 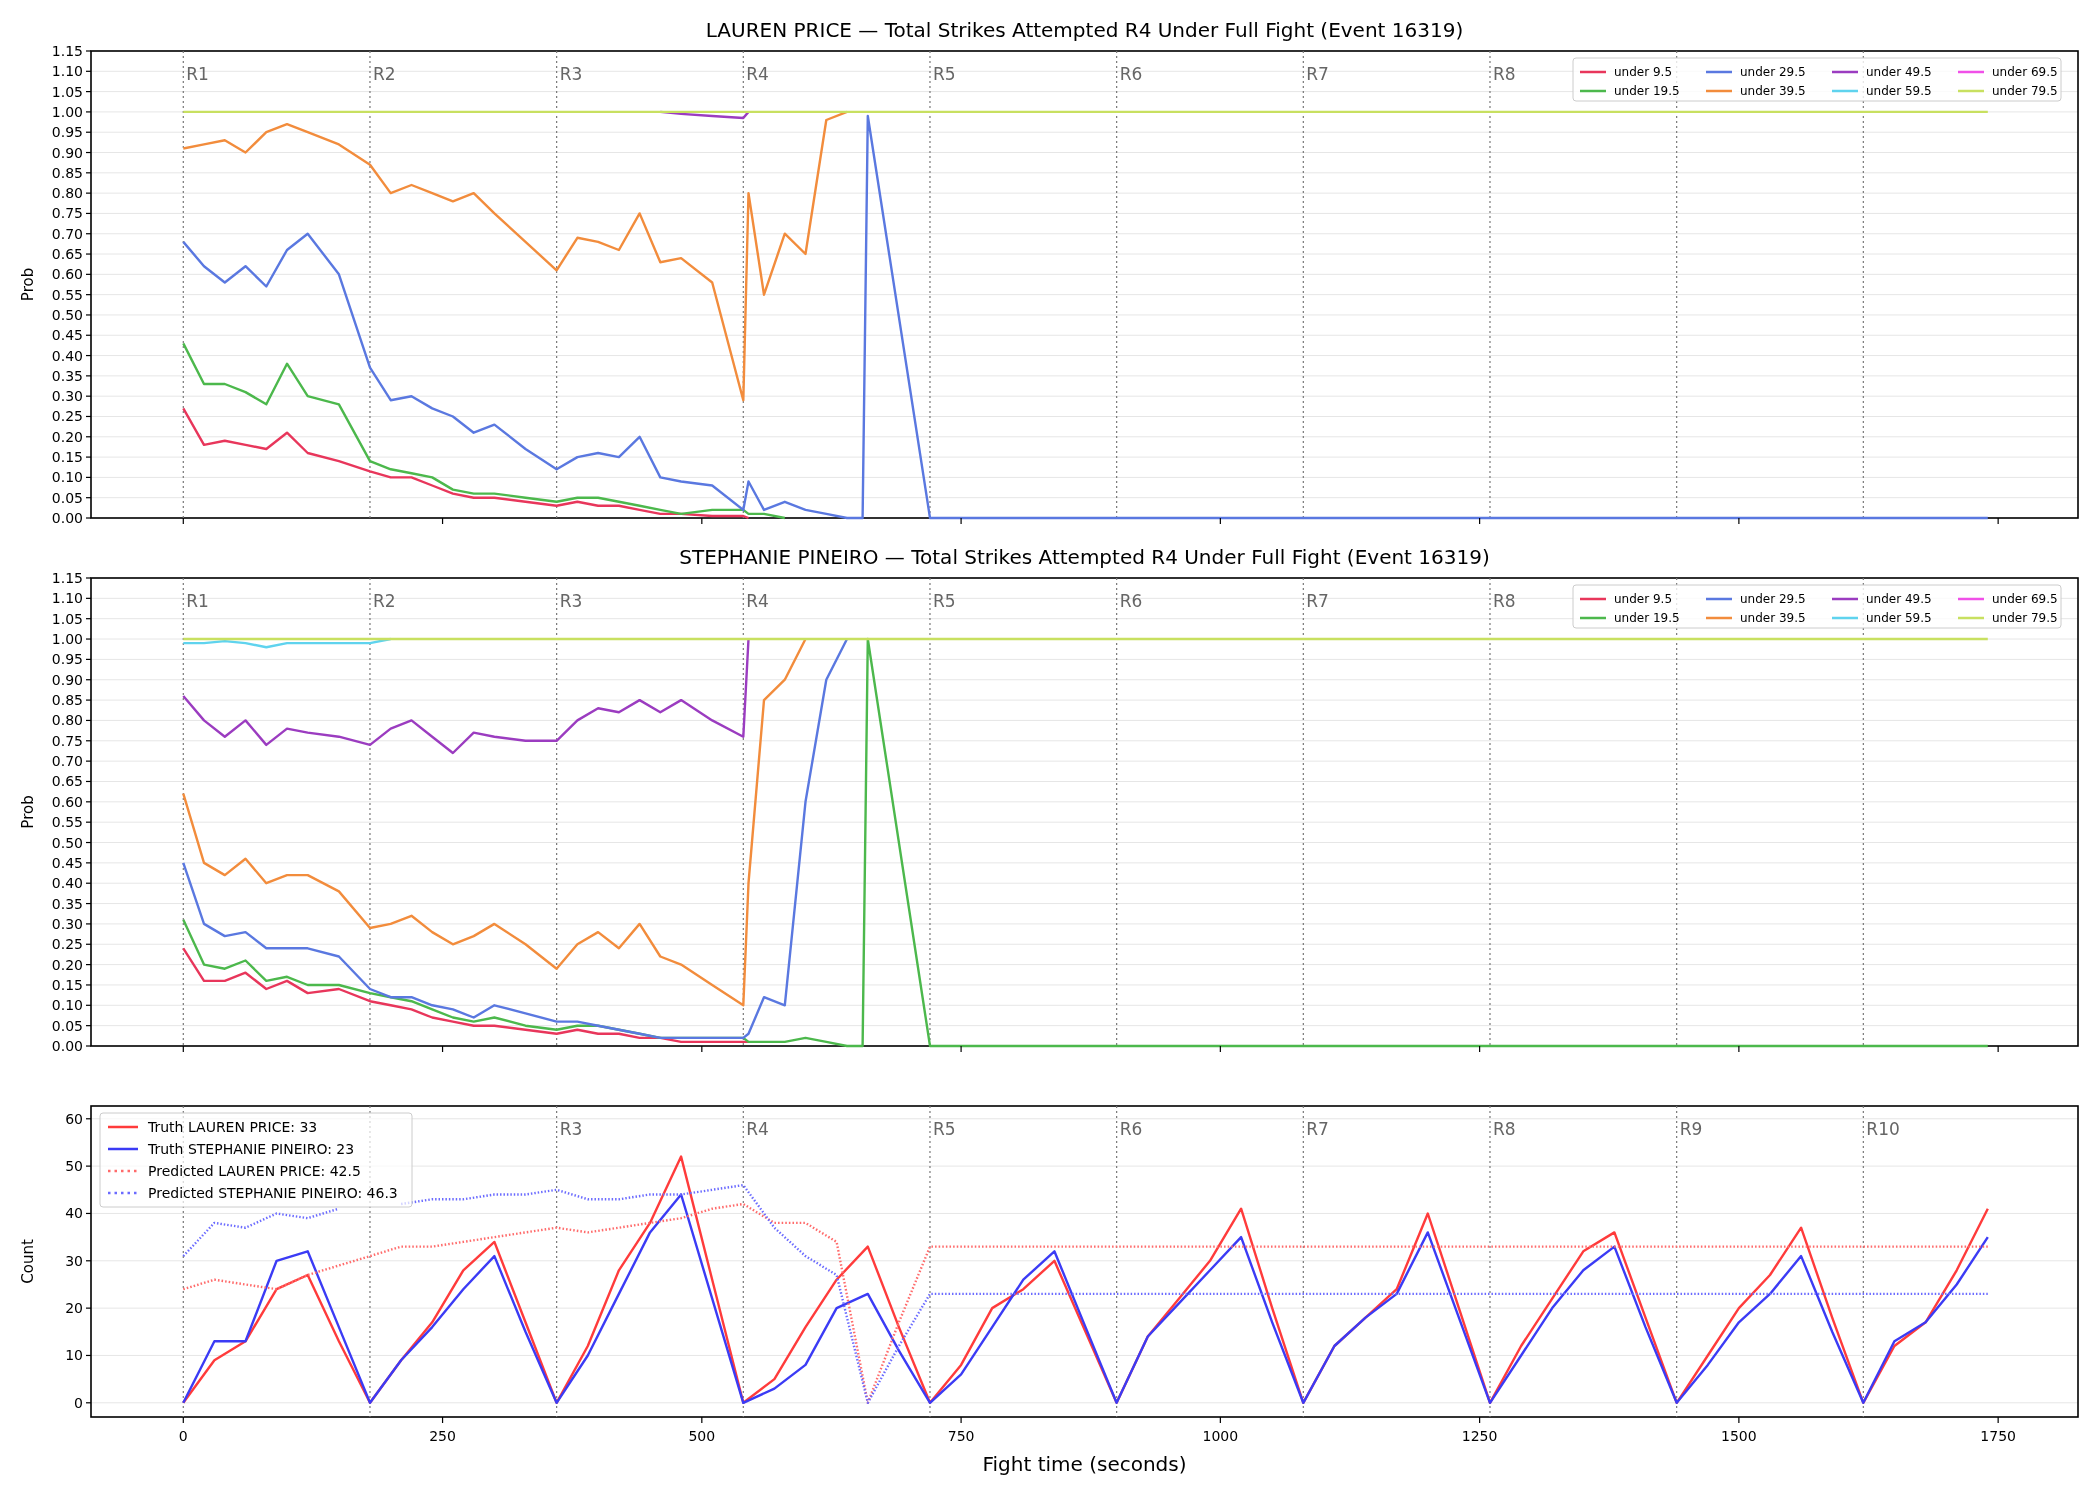 I want to click on tick-label: 0.00, so click(x=67, y=518).